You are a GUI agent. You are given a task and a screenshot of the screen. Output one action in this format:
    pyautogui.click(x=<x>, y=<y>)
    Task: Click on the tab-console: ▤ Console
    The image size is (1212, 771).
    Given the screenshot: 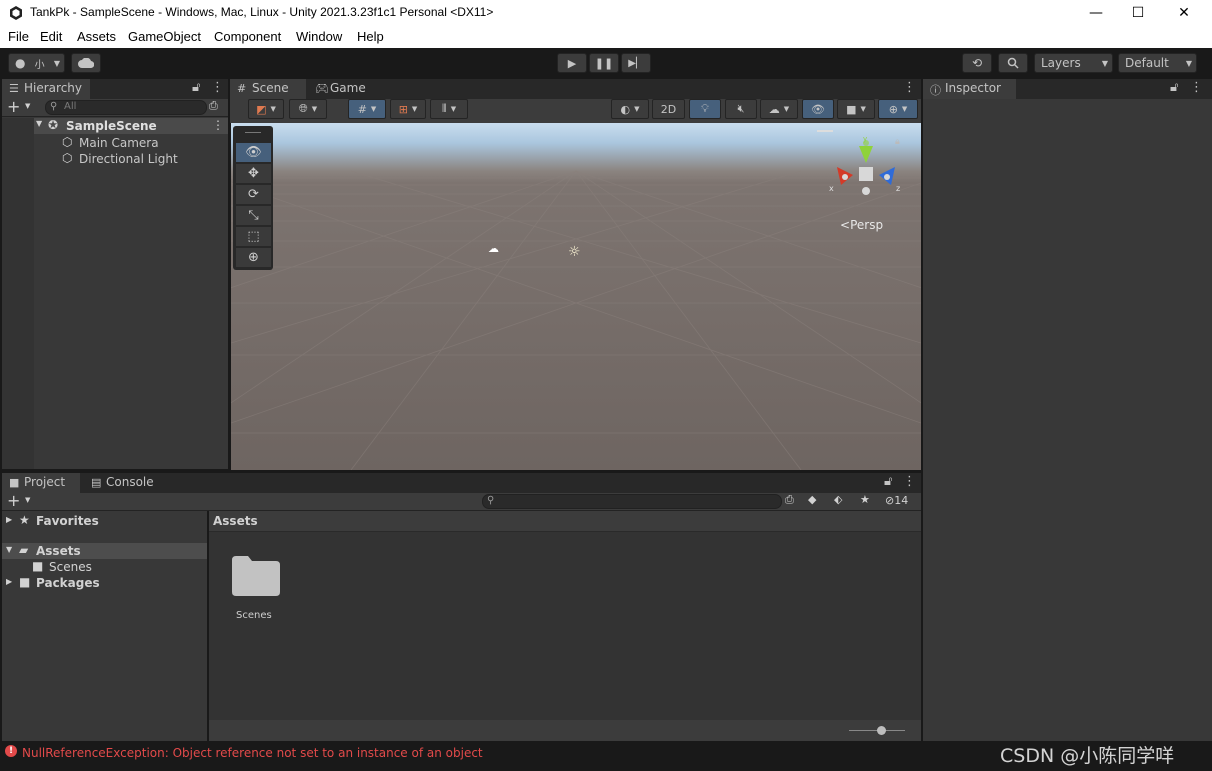 What is the action you would take?
    pyautogui.click(x=123, y=483)
    